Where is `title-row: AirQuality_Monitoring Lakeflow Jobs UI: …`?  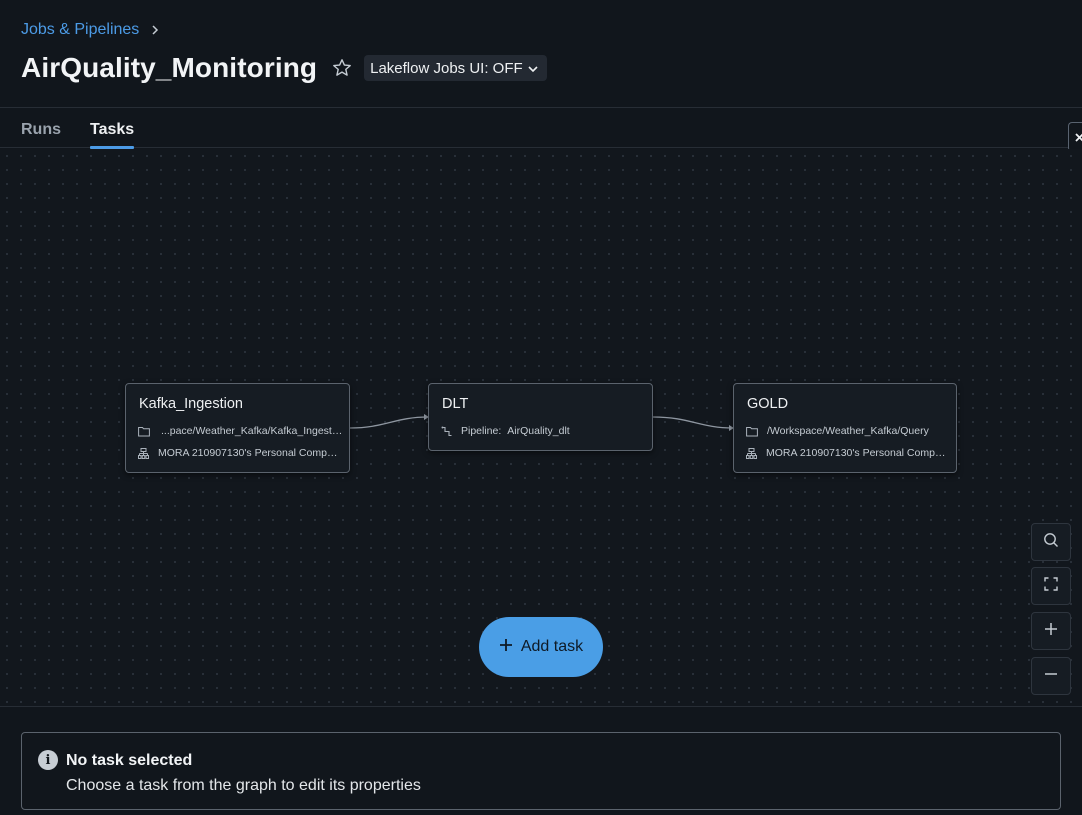 title-row: AirQuality_Monitoring Lakeflow Jobs UI: … is located at coordinates (284, 68).